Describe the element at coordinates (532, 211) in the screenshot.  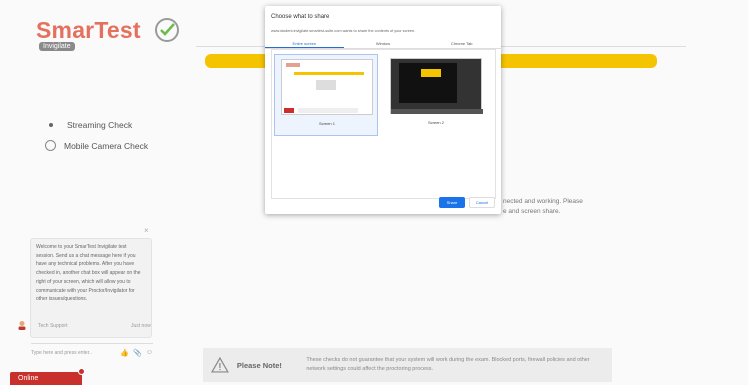
I see `status-message-line: e and screen share.` at that location.